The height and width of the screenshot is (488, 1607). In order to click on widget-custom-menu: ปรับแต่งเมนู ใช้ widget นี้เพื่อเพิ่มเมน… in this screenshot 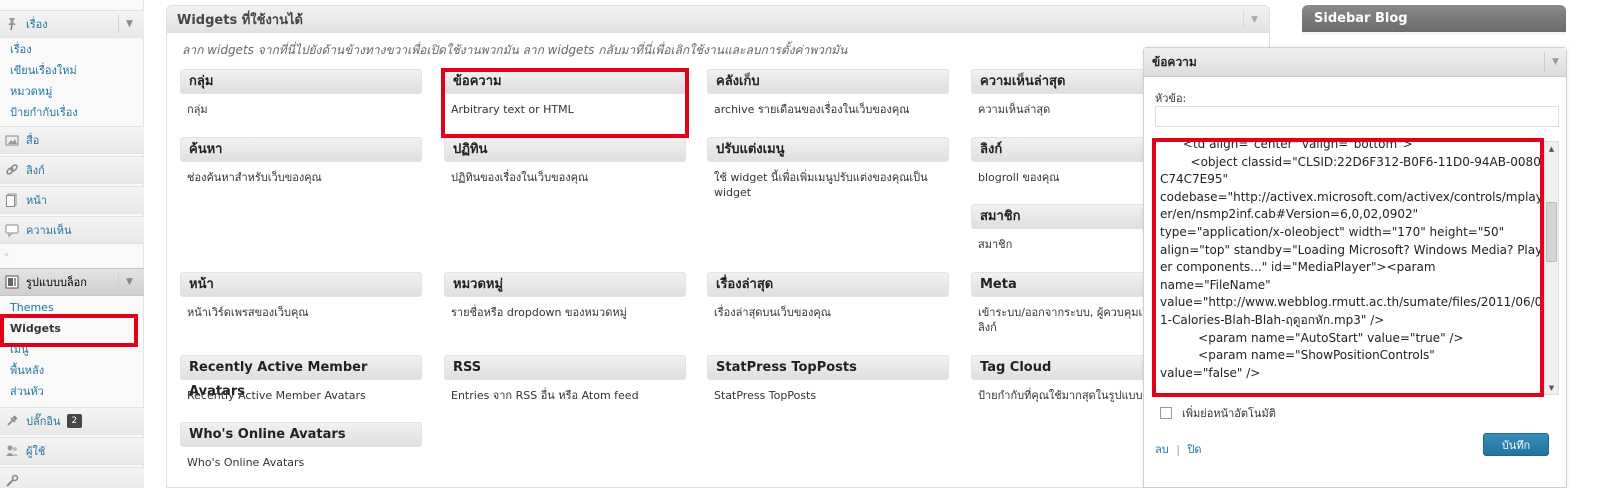, I will do `click(828, 168)`.